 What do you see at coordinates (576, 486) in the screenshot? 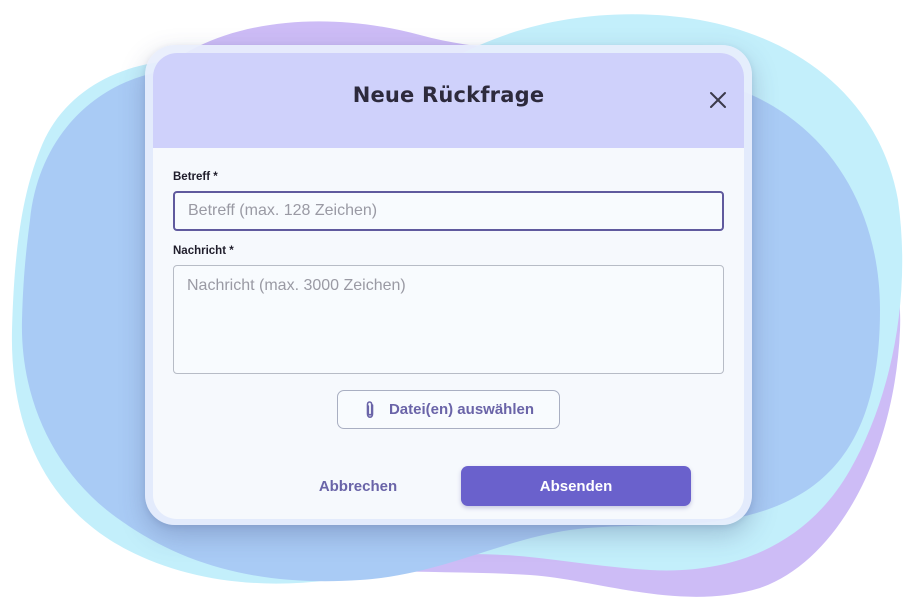
I see `submit-button: Absenden` at bounding box center [576, 486].